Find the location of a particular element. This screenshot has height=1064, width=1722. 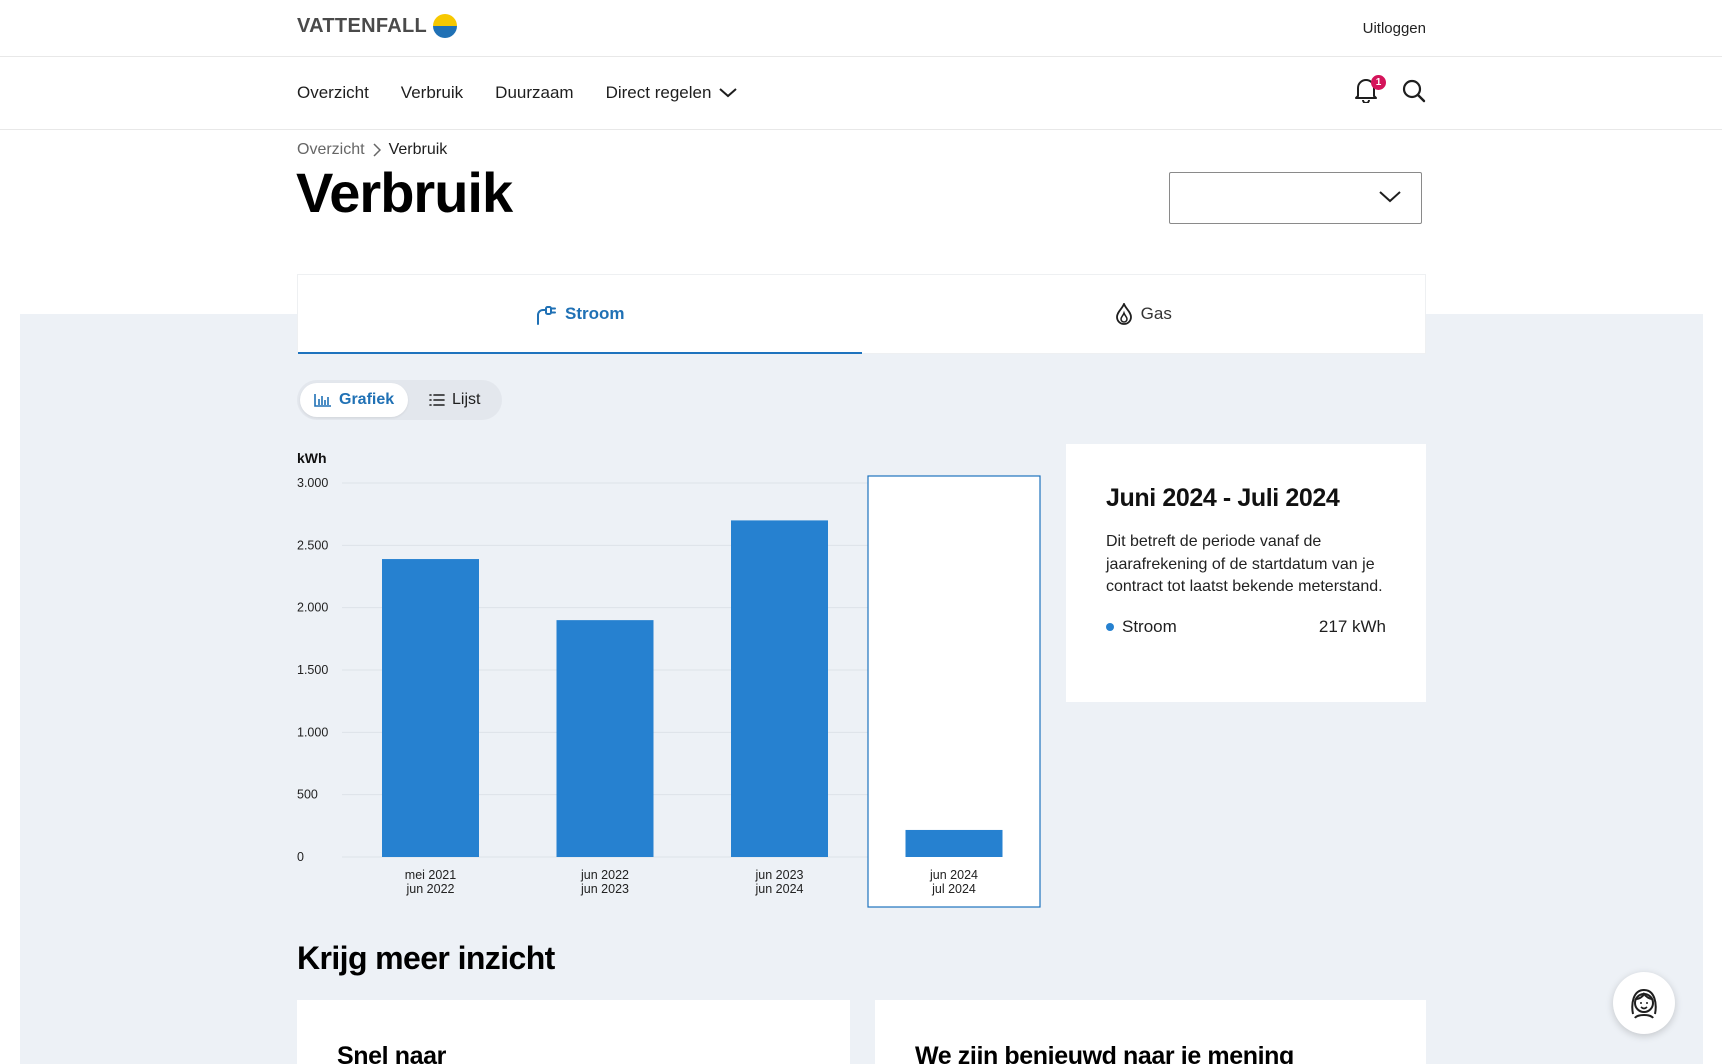

view-toggle-lijst-label: Lijst is located at coordinates (466, 399).